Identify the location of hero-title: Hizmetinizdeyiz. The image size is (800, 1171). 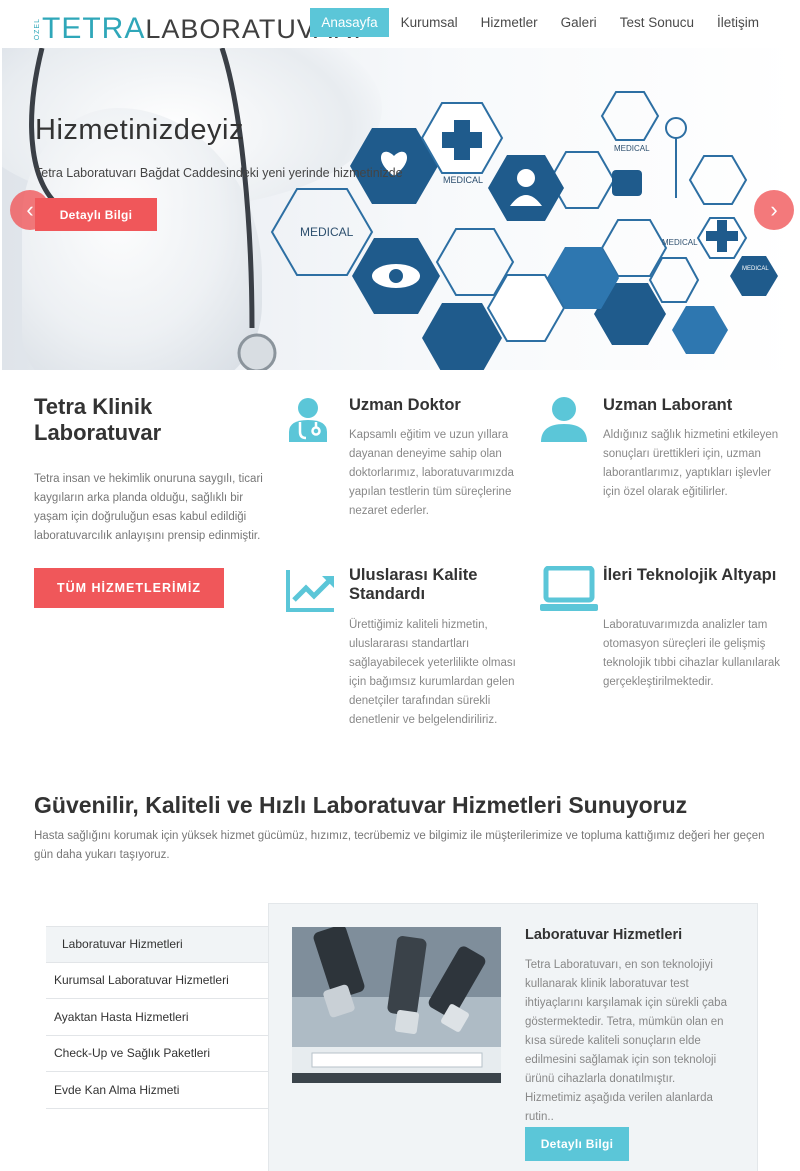
(139, 130).